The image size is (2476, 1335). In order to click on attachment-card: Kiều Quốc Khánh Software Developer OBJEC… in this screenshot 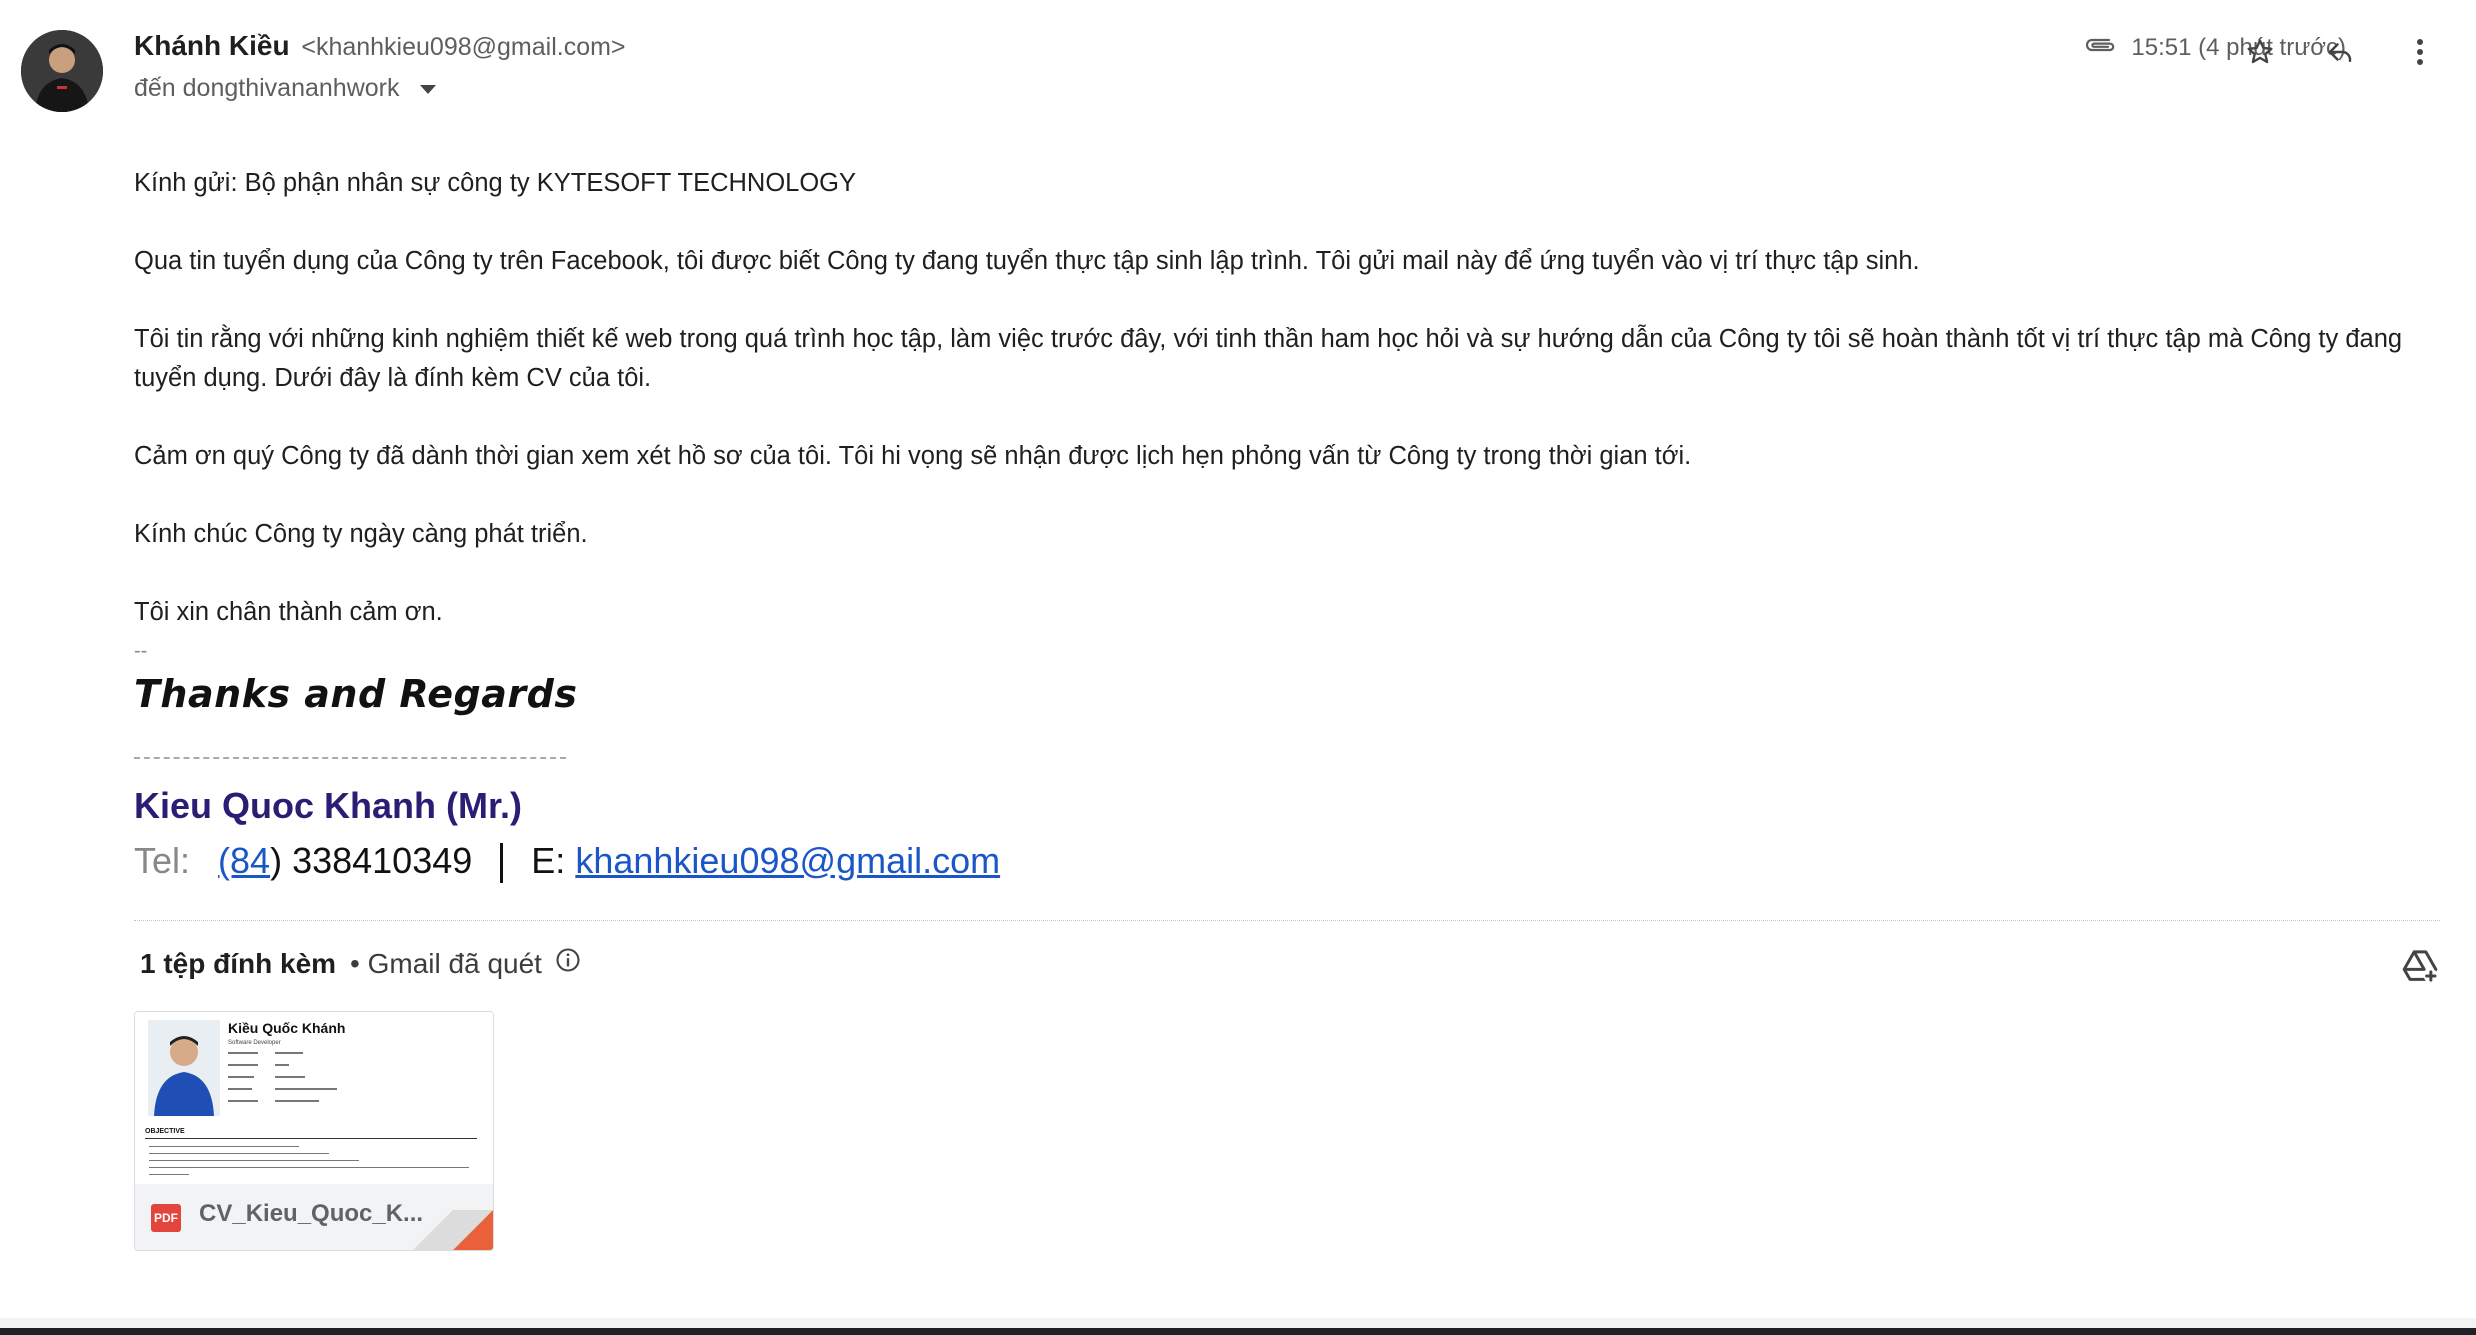, I will do `click(314, 1131)`.